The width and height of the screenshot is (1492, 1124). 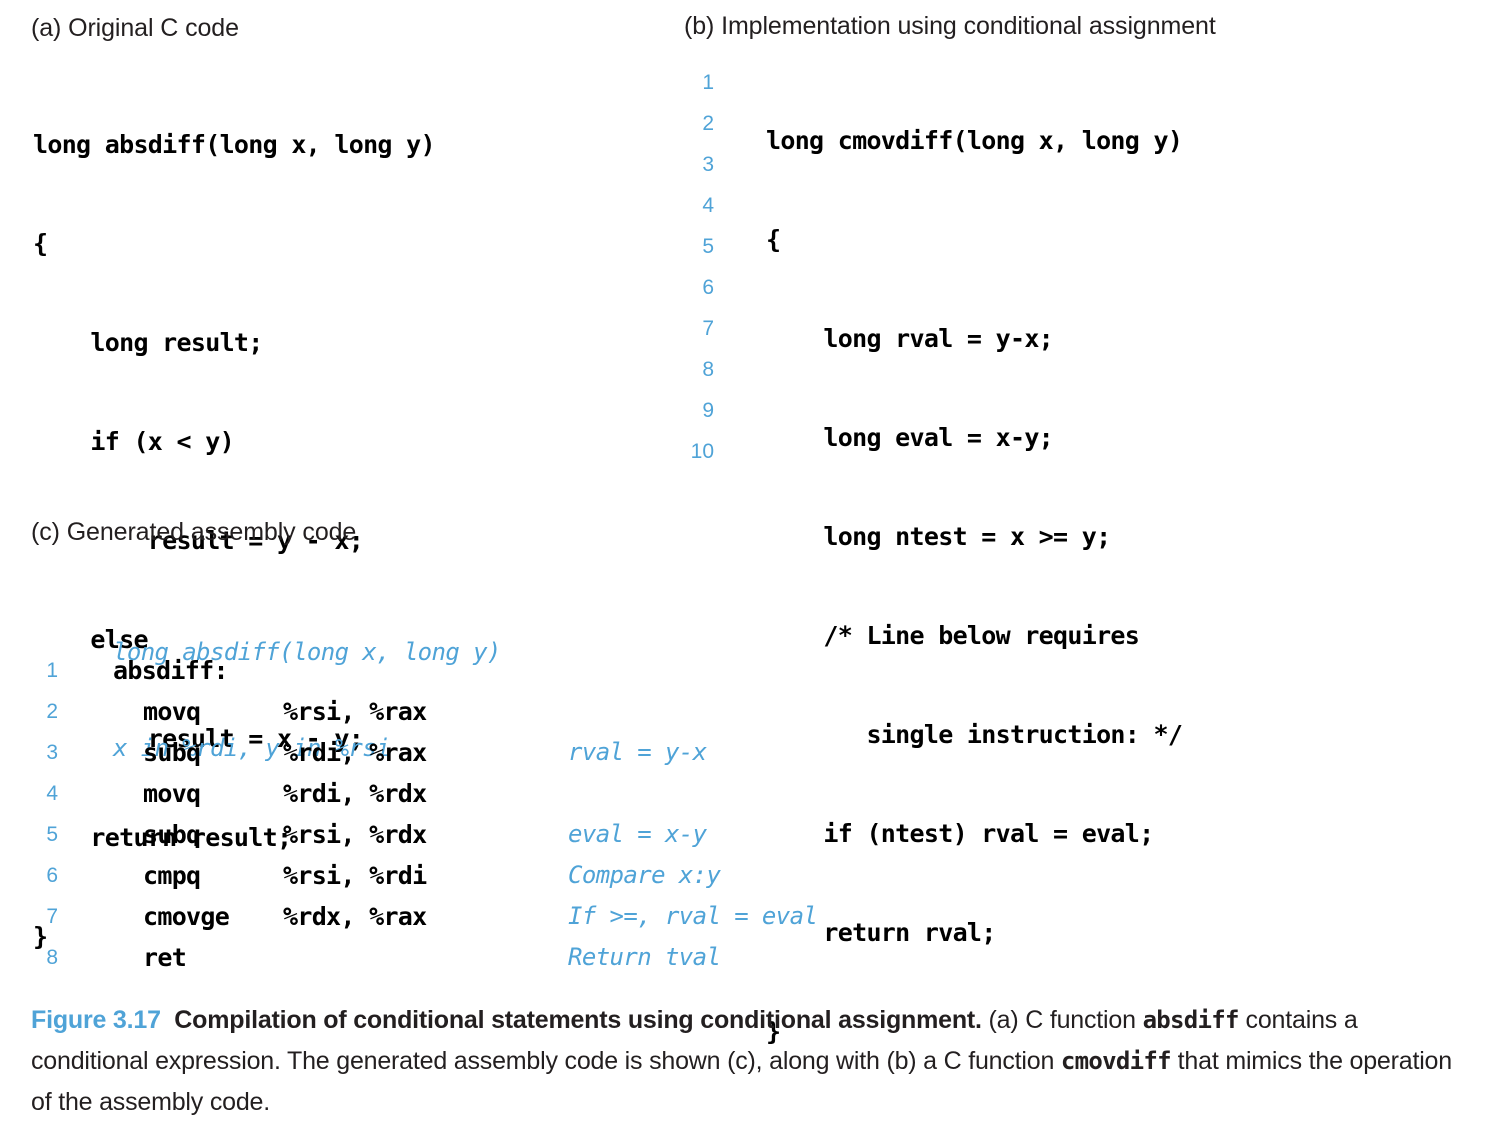 I want to click on line-number: 10, so click(x=702, y=451).